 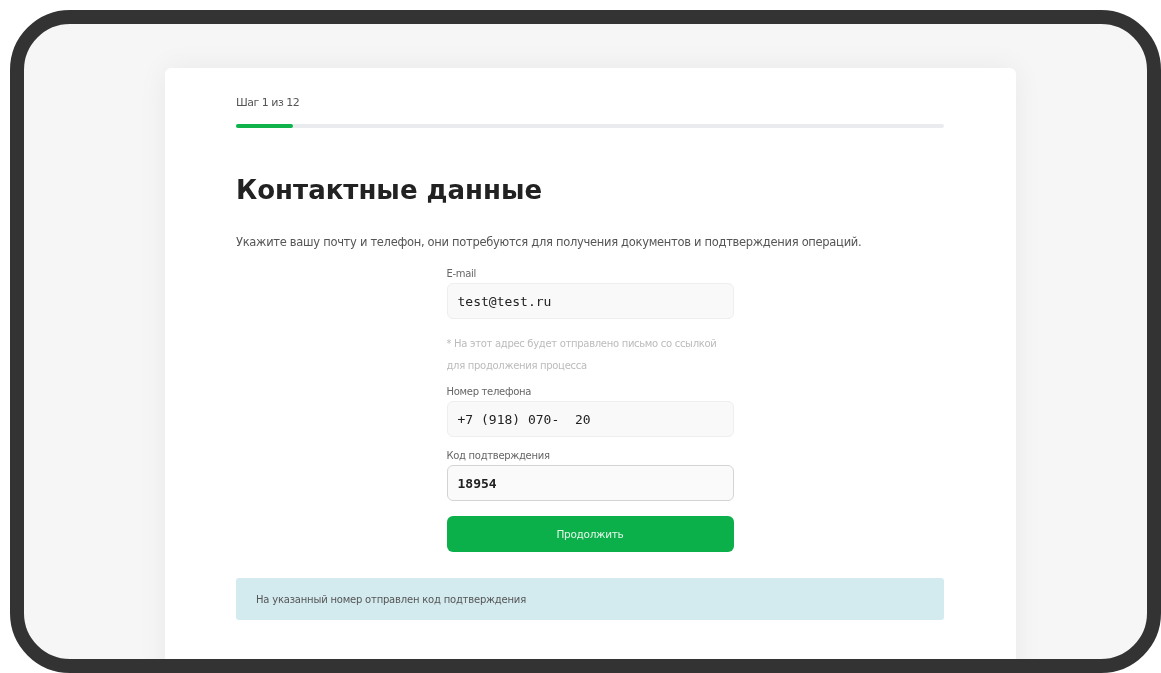 What do you see at coordinates (462, 274) in the screenshot?
I see `field-label: E-mail` at bounding box center [462, 274].